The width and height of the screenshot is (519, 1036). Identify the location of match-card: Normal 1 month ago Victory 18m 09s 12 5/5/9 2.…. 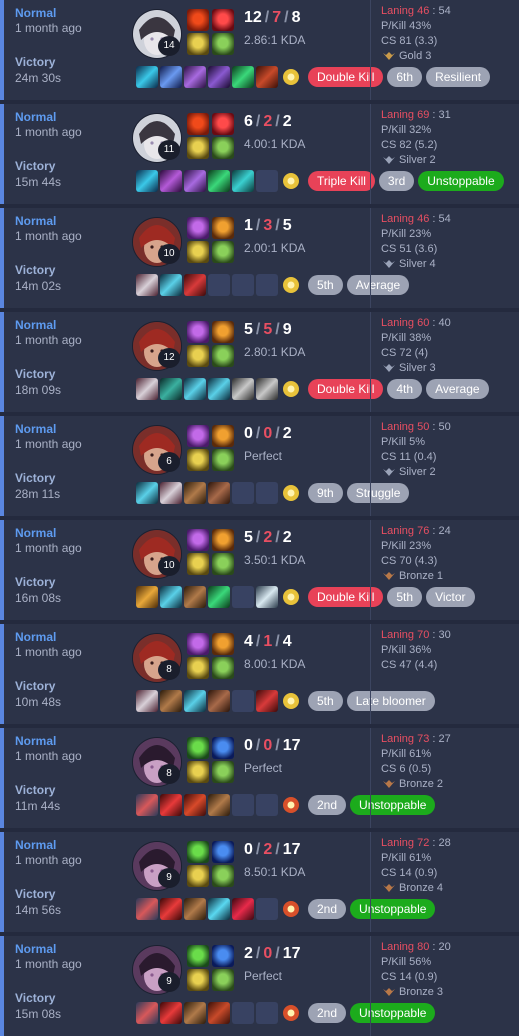
(259, 362).